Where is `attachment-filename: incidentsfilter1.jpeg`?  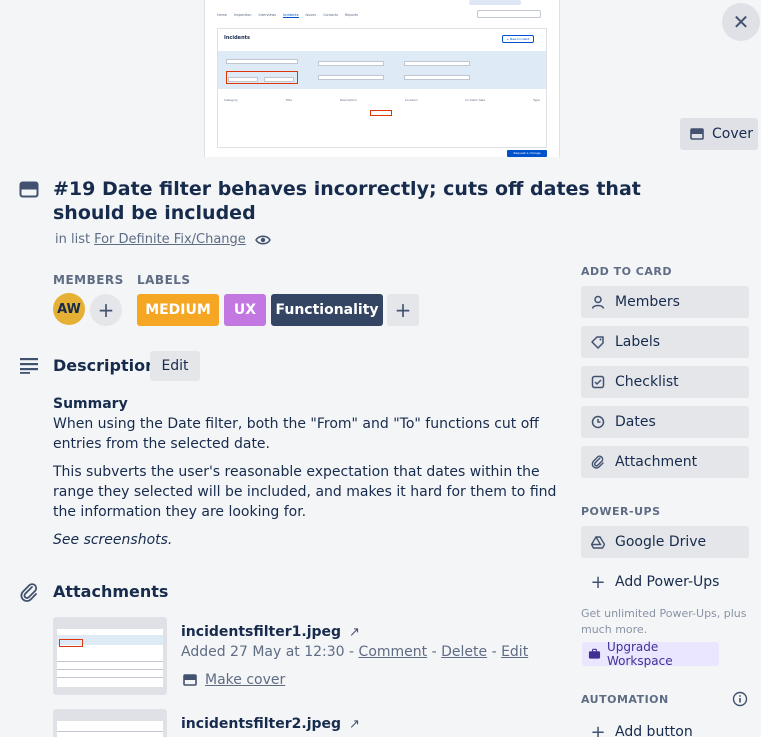 attachment-filename: incidentsfilter1.jpeg is located at coordinates (261, 632).